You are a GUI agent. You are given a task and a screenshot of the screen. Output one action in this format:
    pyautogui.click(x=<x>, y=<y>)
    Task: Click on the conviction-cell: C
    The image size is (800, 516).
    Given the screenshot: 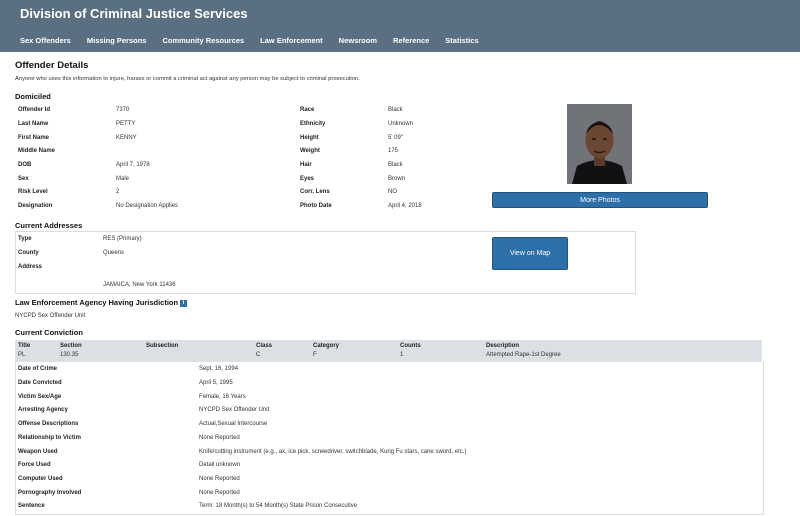 What is the action you would take?
    pyautogui.click(x=258, y=355)
    